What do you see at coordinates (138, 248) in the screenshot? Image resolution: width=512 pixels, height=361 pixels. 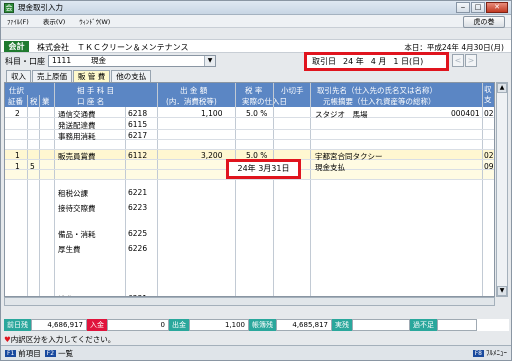 I see `row-code: 6226` at bounding box center [138, 248].